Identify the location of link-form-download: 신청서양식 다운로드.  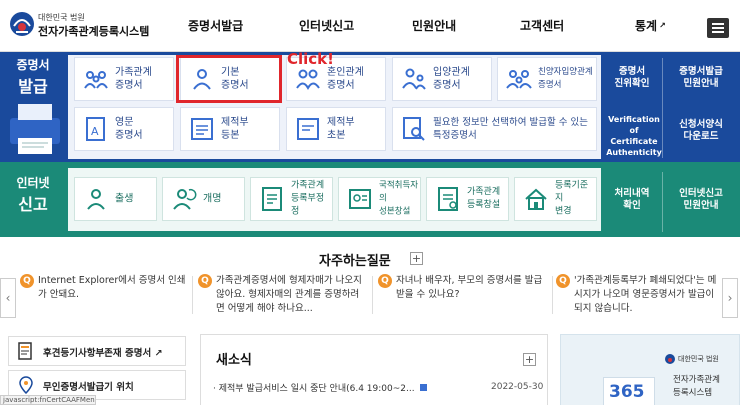
(701, 131).